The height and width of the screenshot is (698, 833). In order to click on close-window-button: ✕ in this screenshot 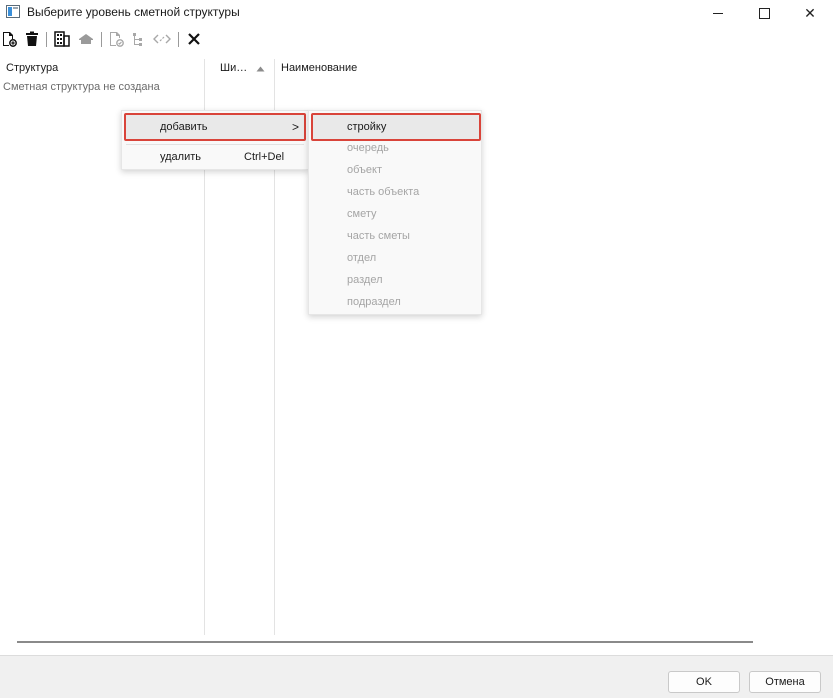, I will do `click(810, 13)`.